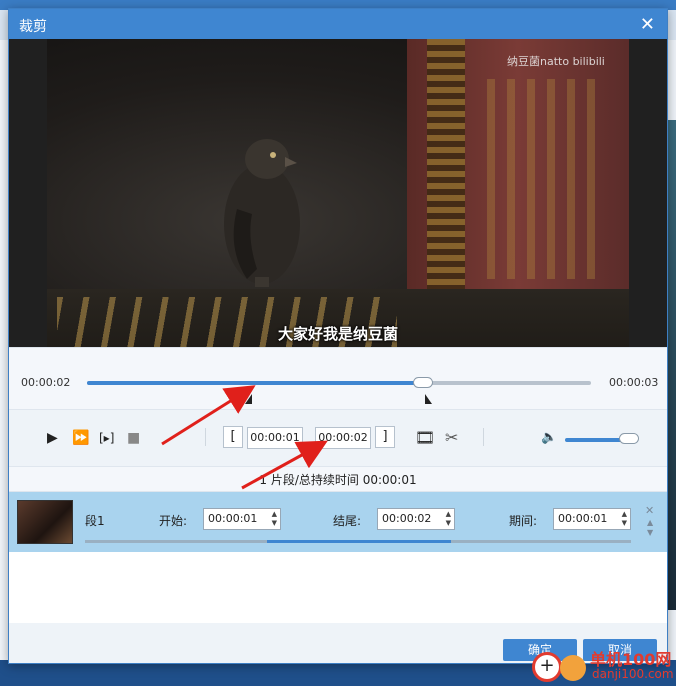  I want to click on duration-label: 期间:, so click(523, 521).